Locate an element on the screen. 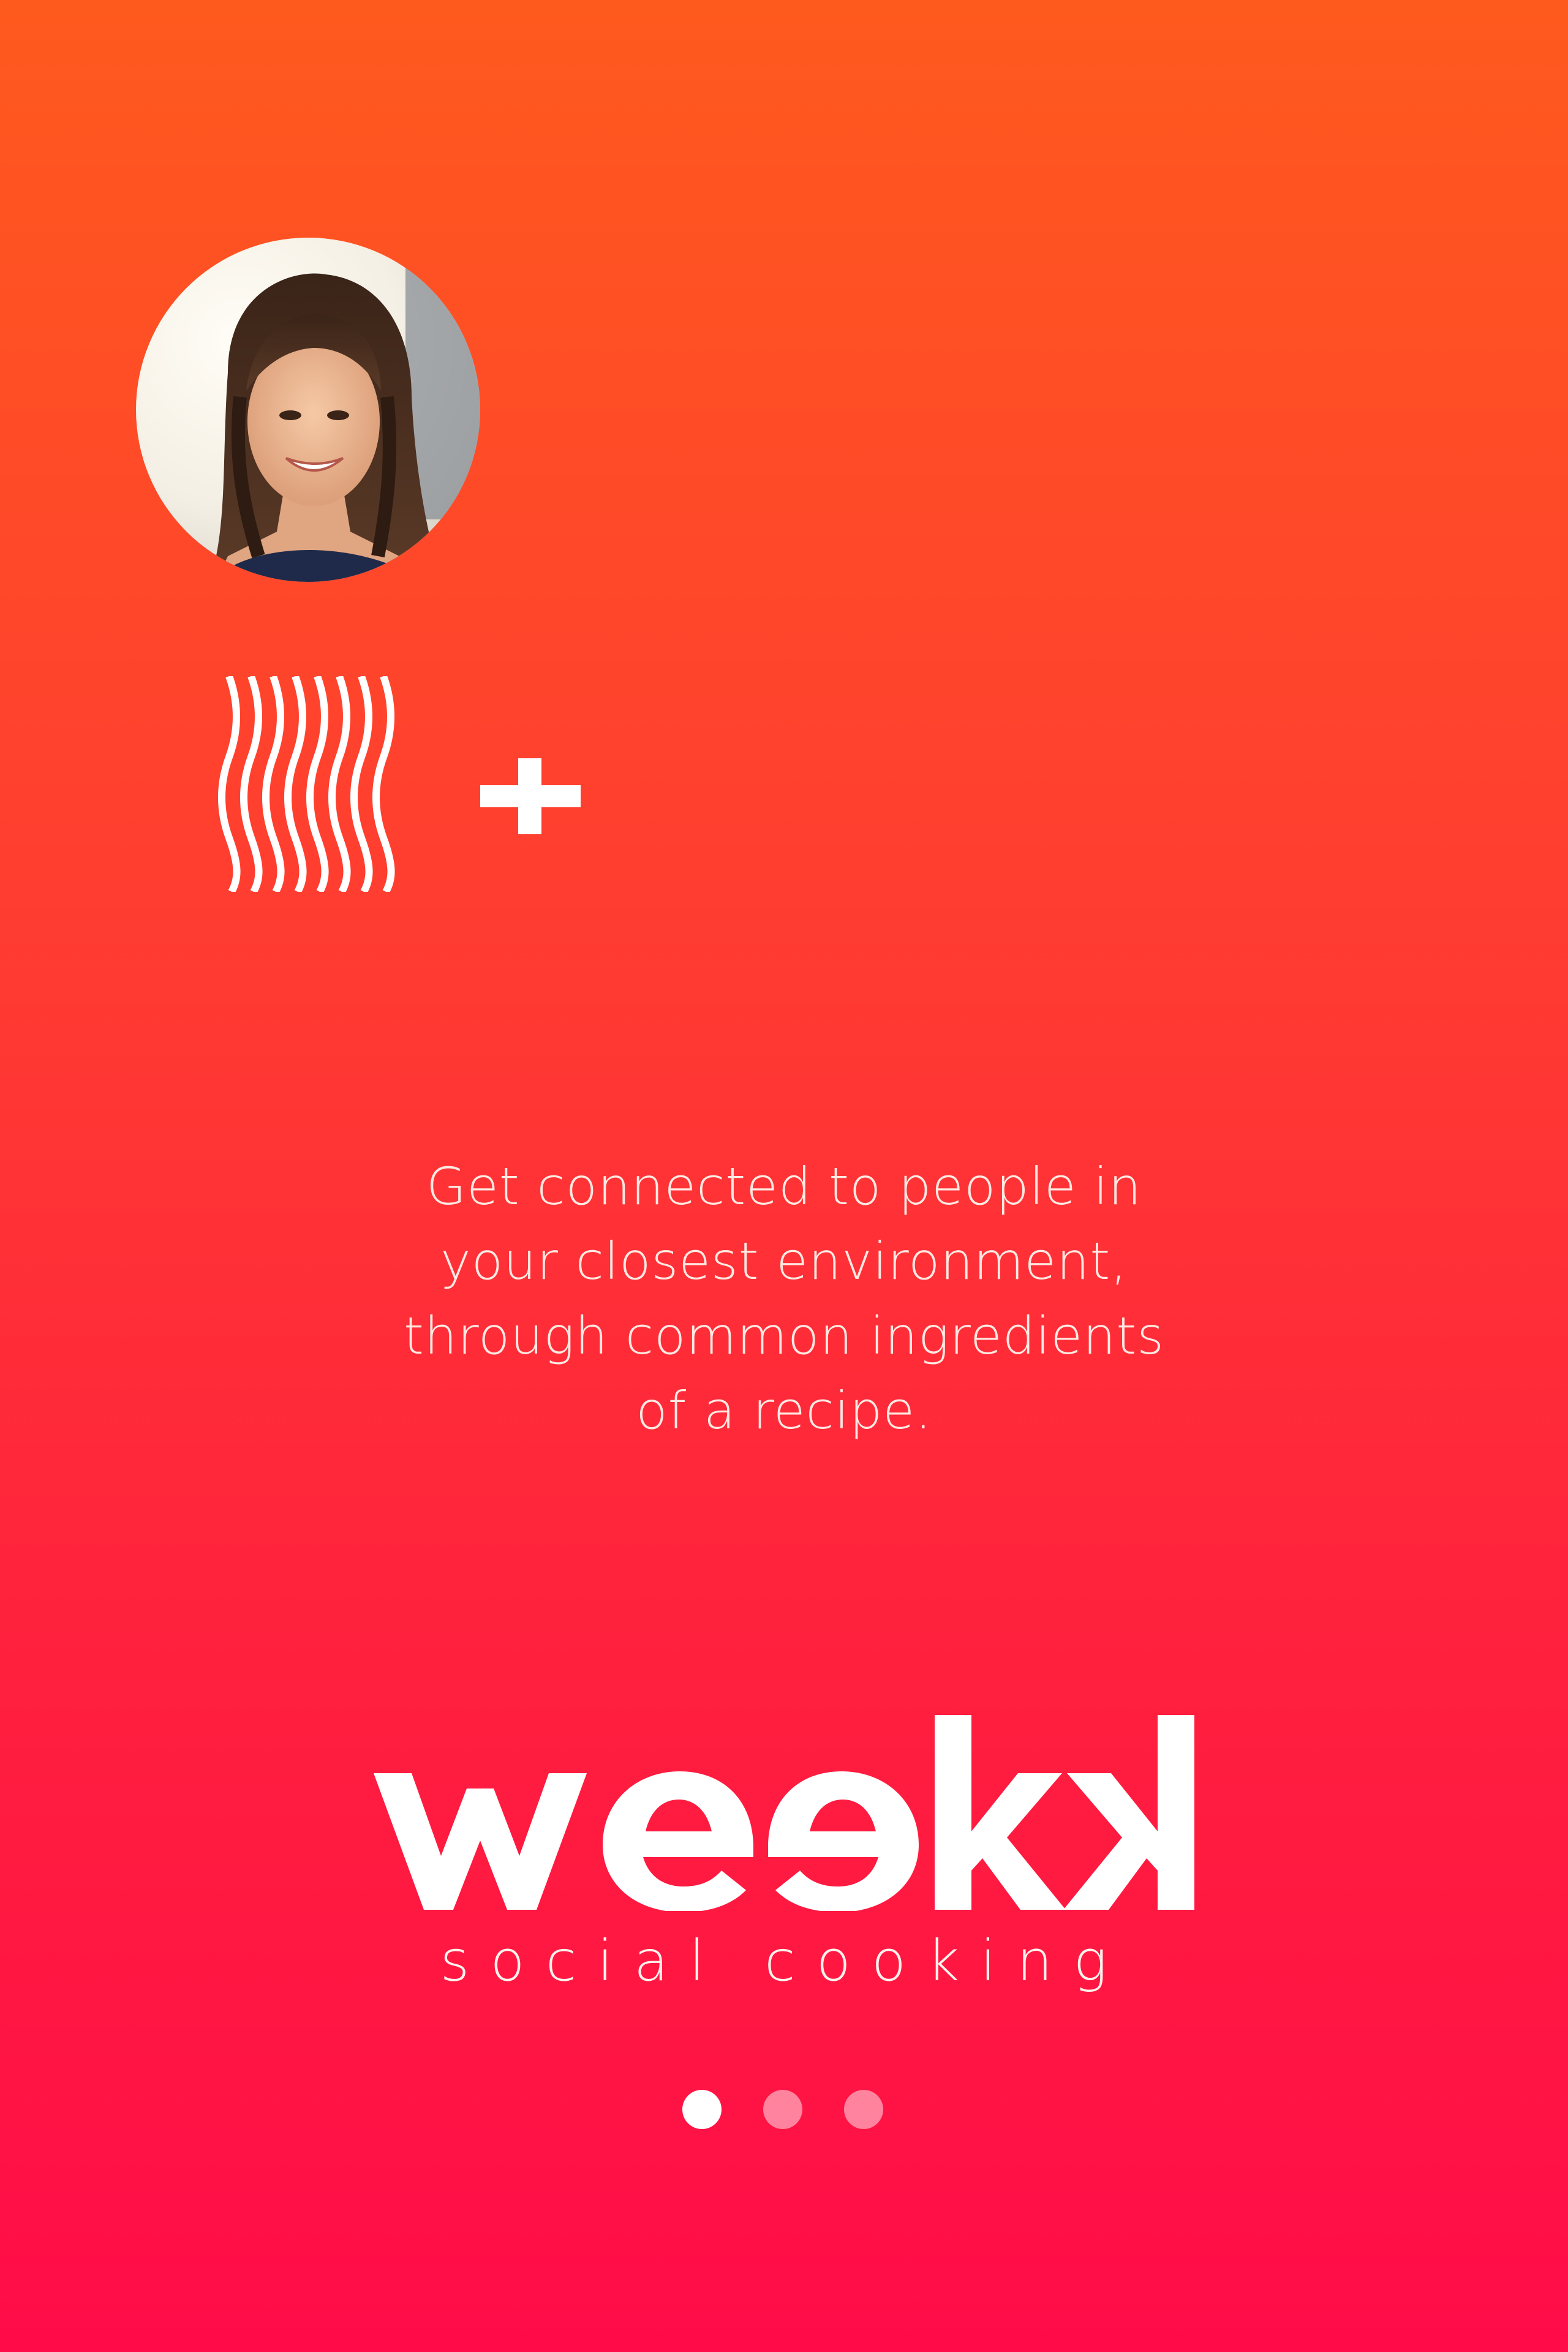 The image size is (1568, 2352). plus-icon-vertical-bar is located at coordinates (529, 796).